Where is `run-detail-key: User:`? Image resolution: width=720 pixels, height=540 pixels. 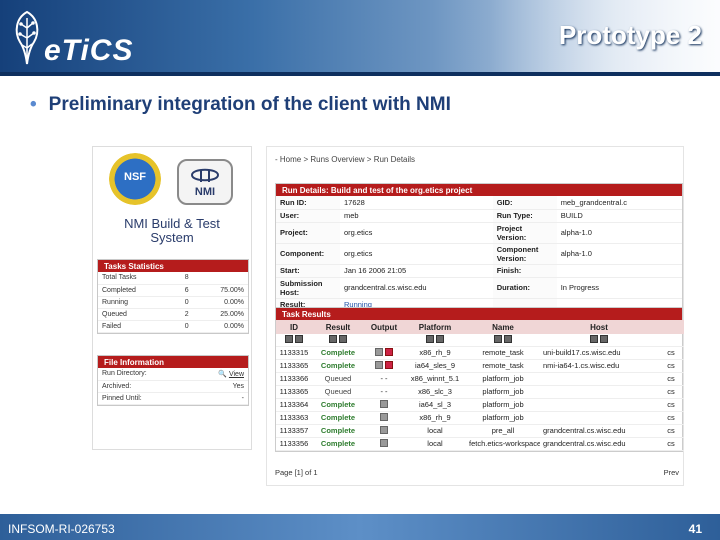
run-detail-key: User: is located at coordinates (308, 216).